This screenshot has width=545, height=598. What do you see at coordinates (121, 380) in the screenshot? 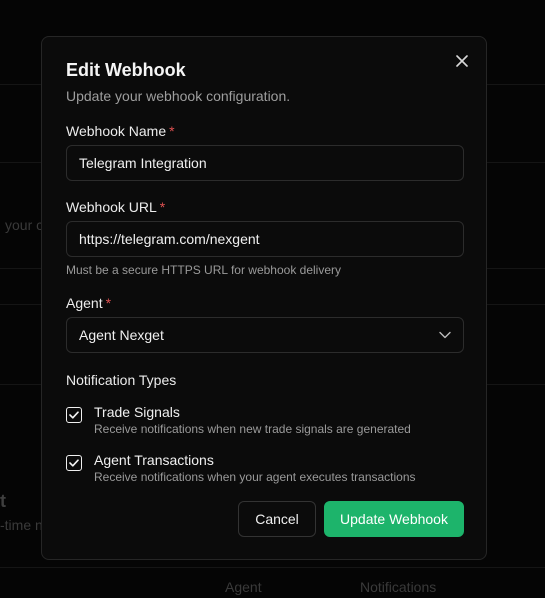
I see `notification-types-heading: Notification Types` at bounding box center [121, 380].